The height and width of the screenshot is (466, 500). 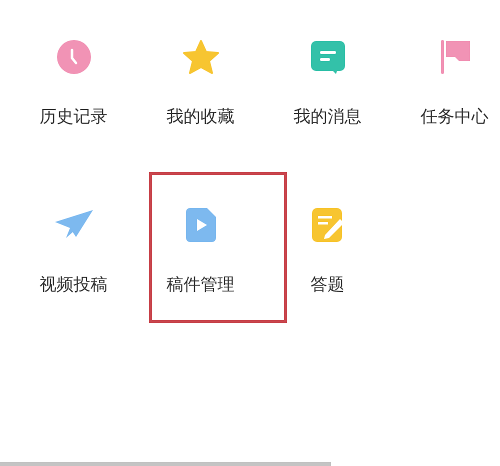 What do you see at coordinates (74, 117) in the screenshot?
I see `menu-item-label: 历史记录` at bounding box center [74, 117].